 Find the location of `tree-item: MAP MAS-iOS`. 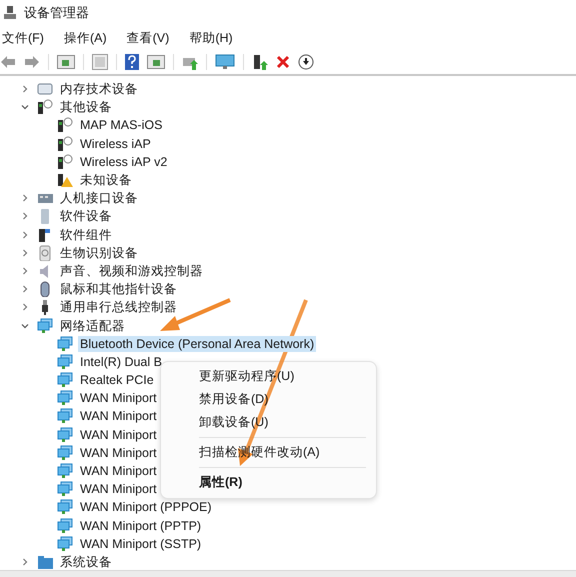

tree-item: MAP MAS-iOS is located at coordinates (121, 125).